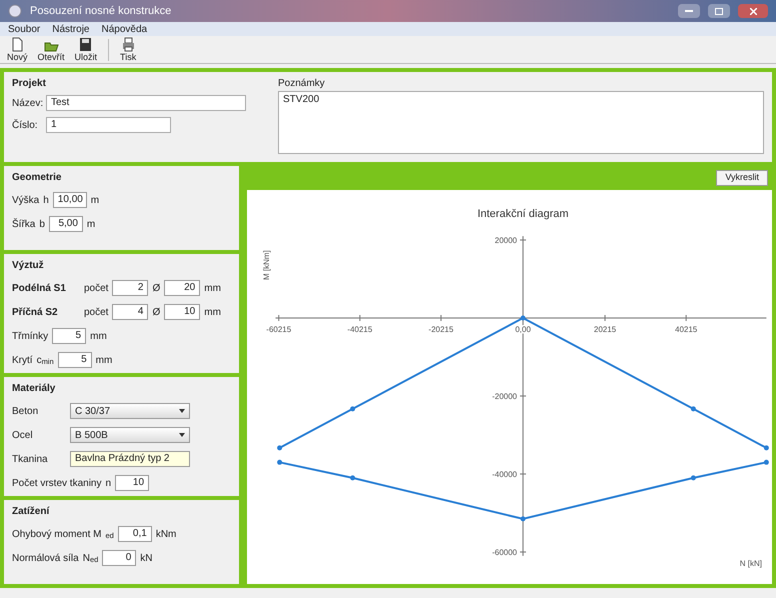 This screenshot has height=598, width=776. I want to click on unit-label: kN, so click(146, 559).